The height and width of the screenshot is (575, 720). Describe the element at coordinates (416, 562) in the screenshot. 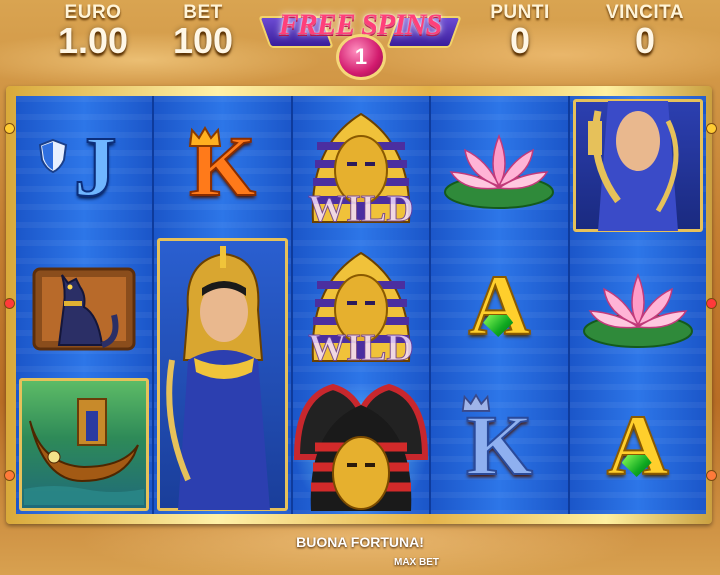

I see `max-bet-button: MAX BET` at that location.